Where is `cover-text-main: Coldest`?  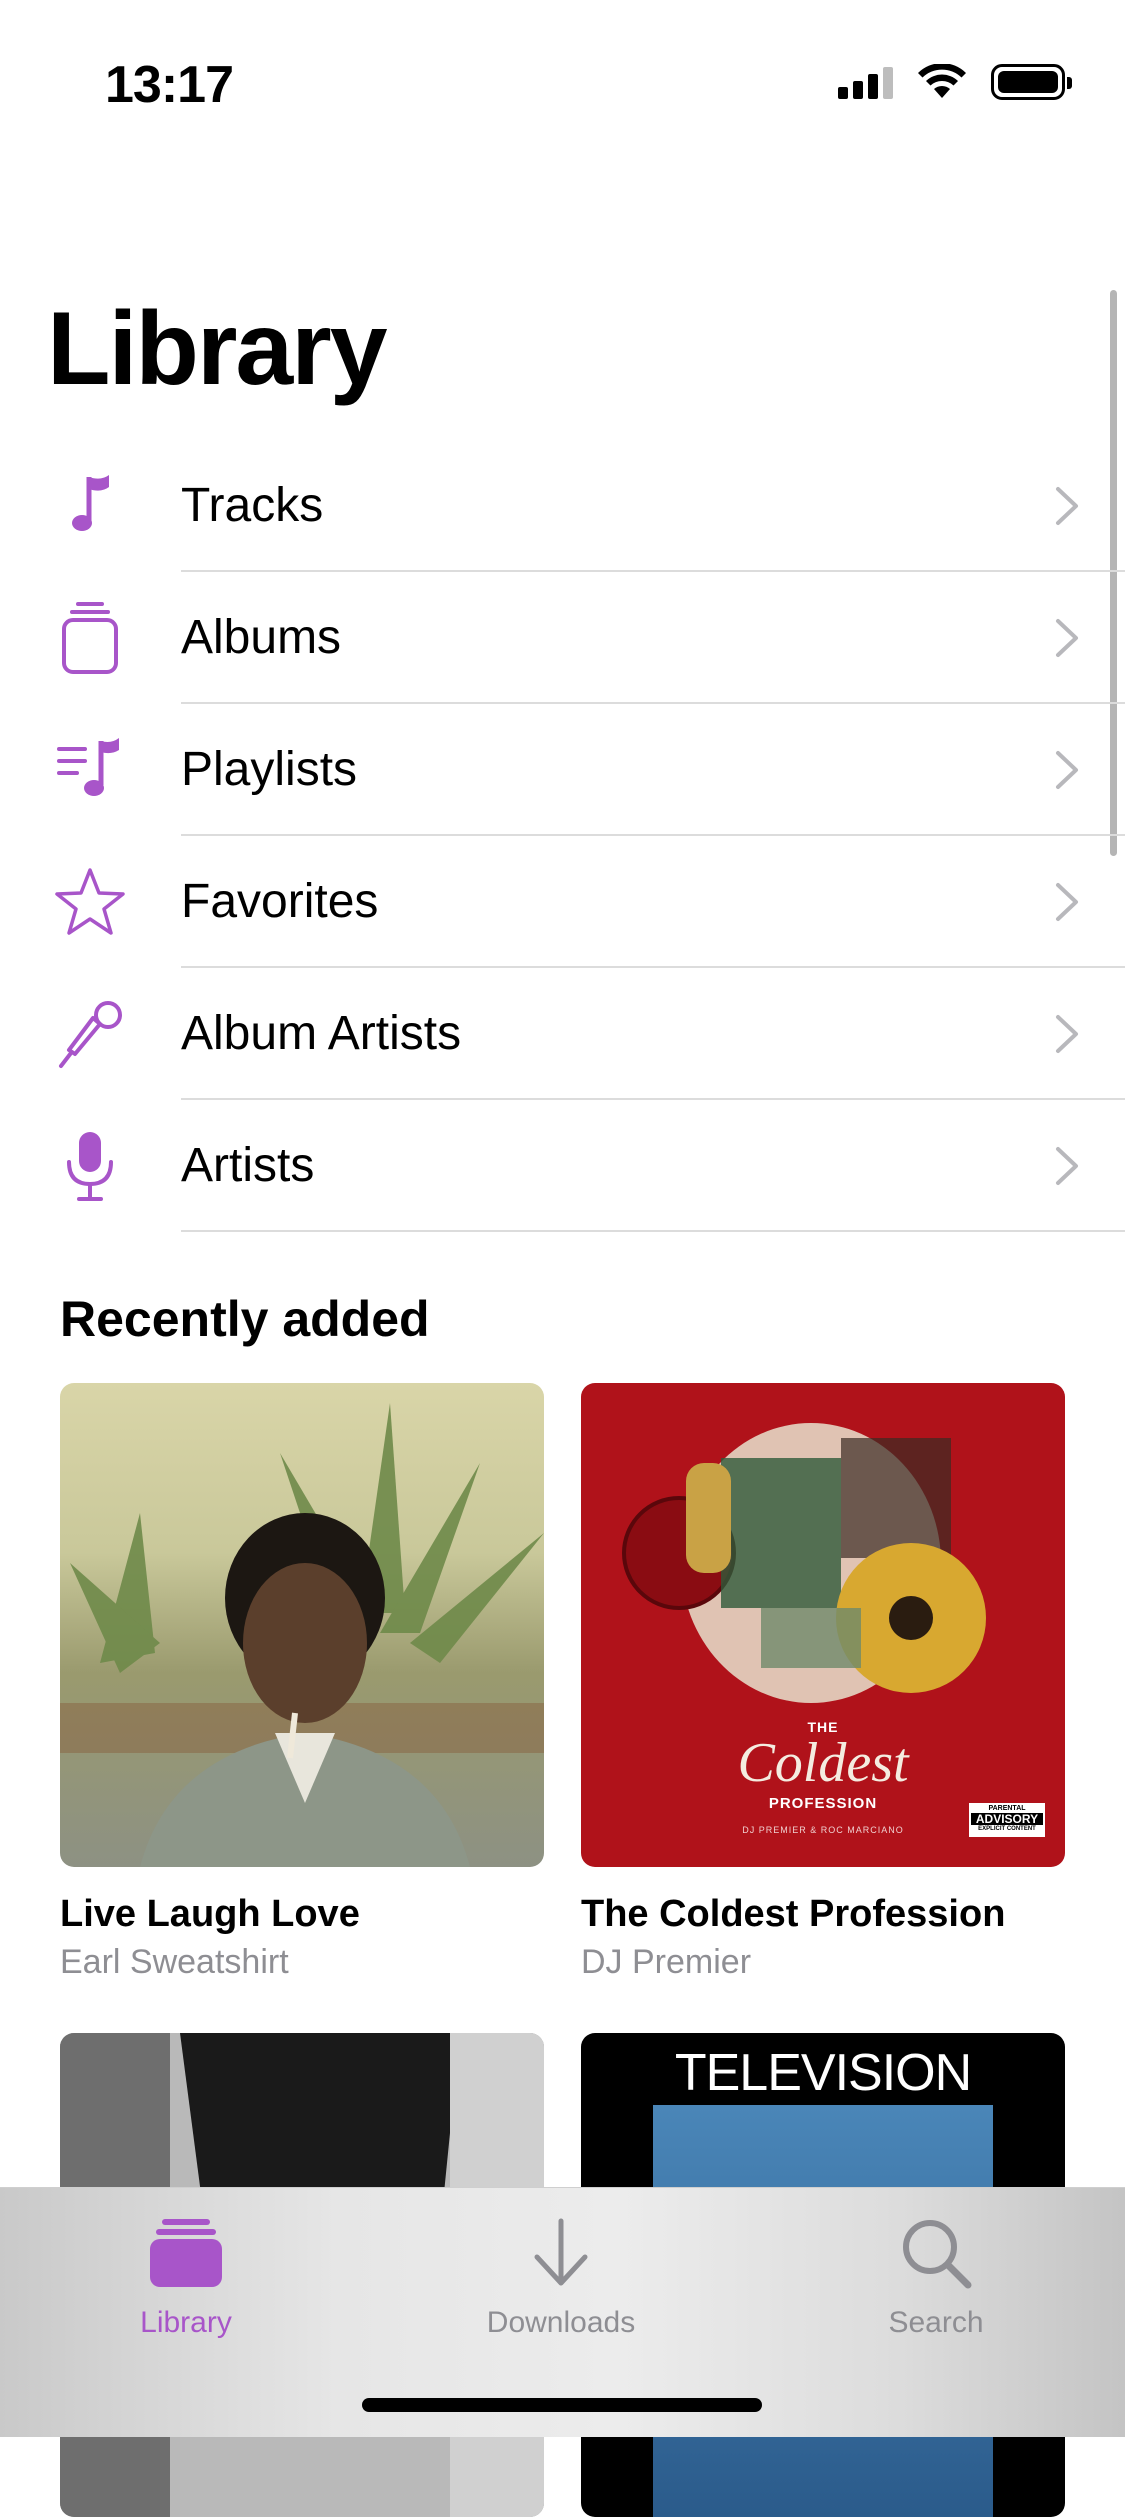
cover-text-main: Coldest is located at coordinates (823, 1763).